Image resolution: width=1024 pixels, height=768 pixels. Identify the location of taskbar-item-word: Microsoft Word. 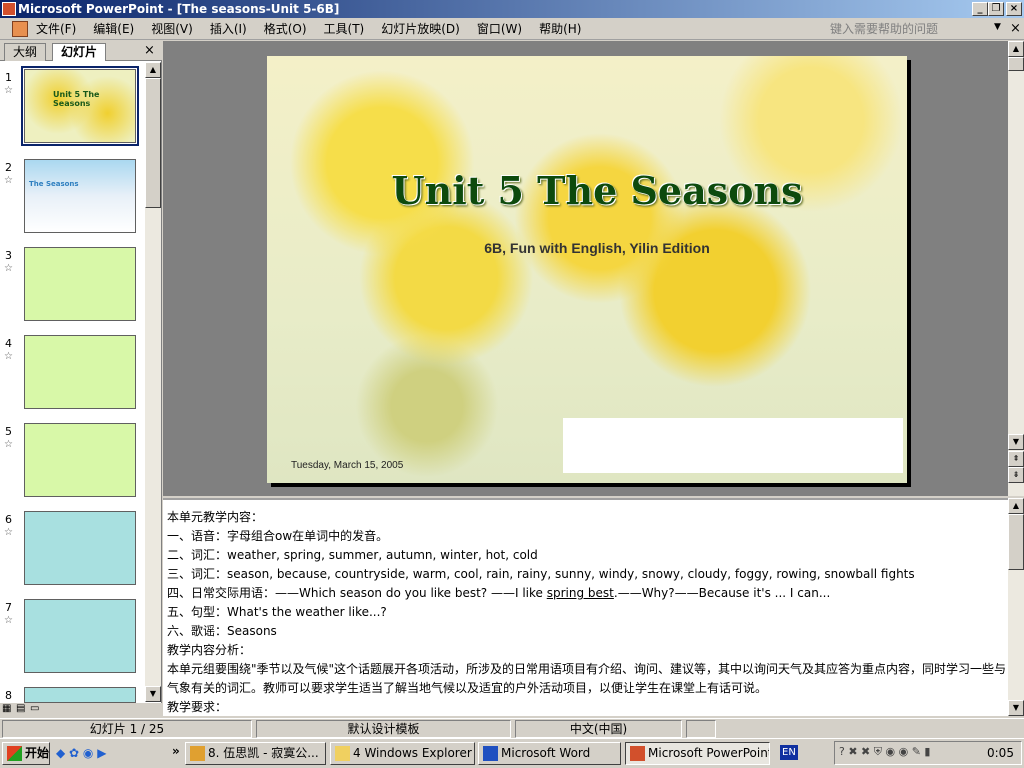
(549, 753).